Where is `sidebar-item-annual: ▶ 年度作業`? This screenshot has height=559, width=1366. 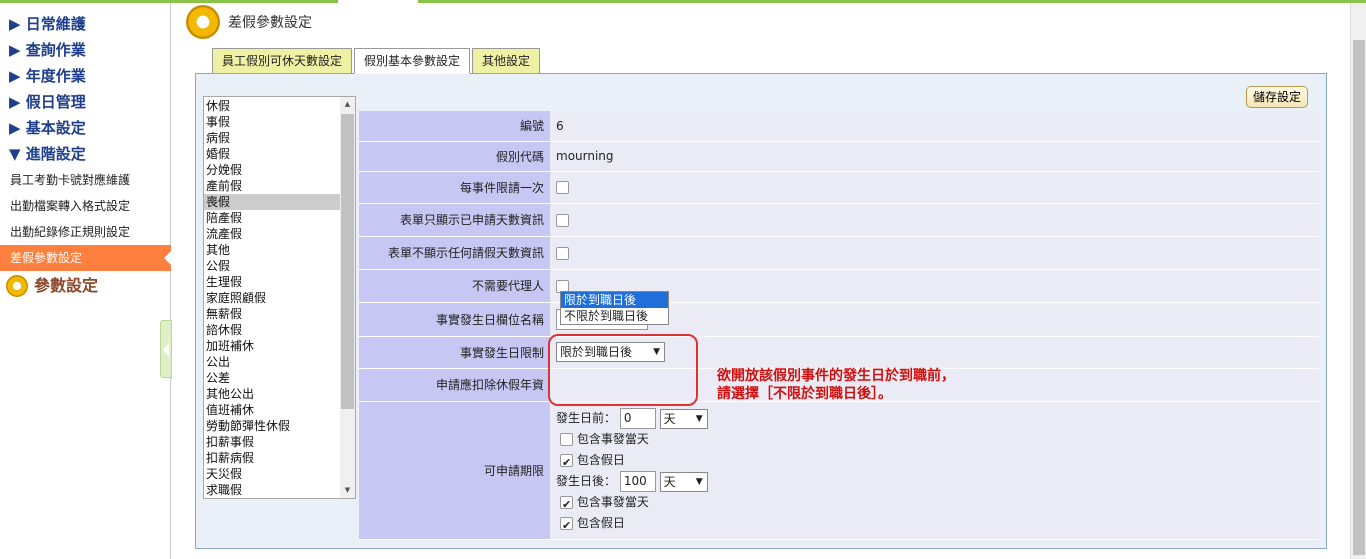
sidebar-item-annual: ▶ 年度作業 is located at coordinates (85, 76).